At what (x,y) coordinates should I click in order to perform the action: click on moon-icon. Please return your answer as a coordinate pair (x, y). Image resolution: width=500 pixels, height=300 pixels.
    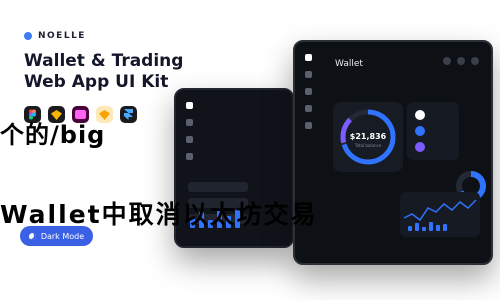
    Looking at the image, I should click on (32, 236).